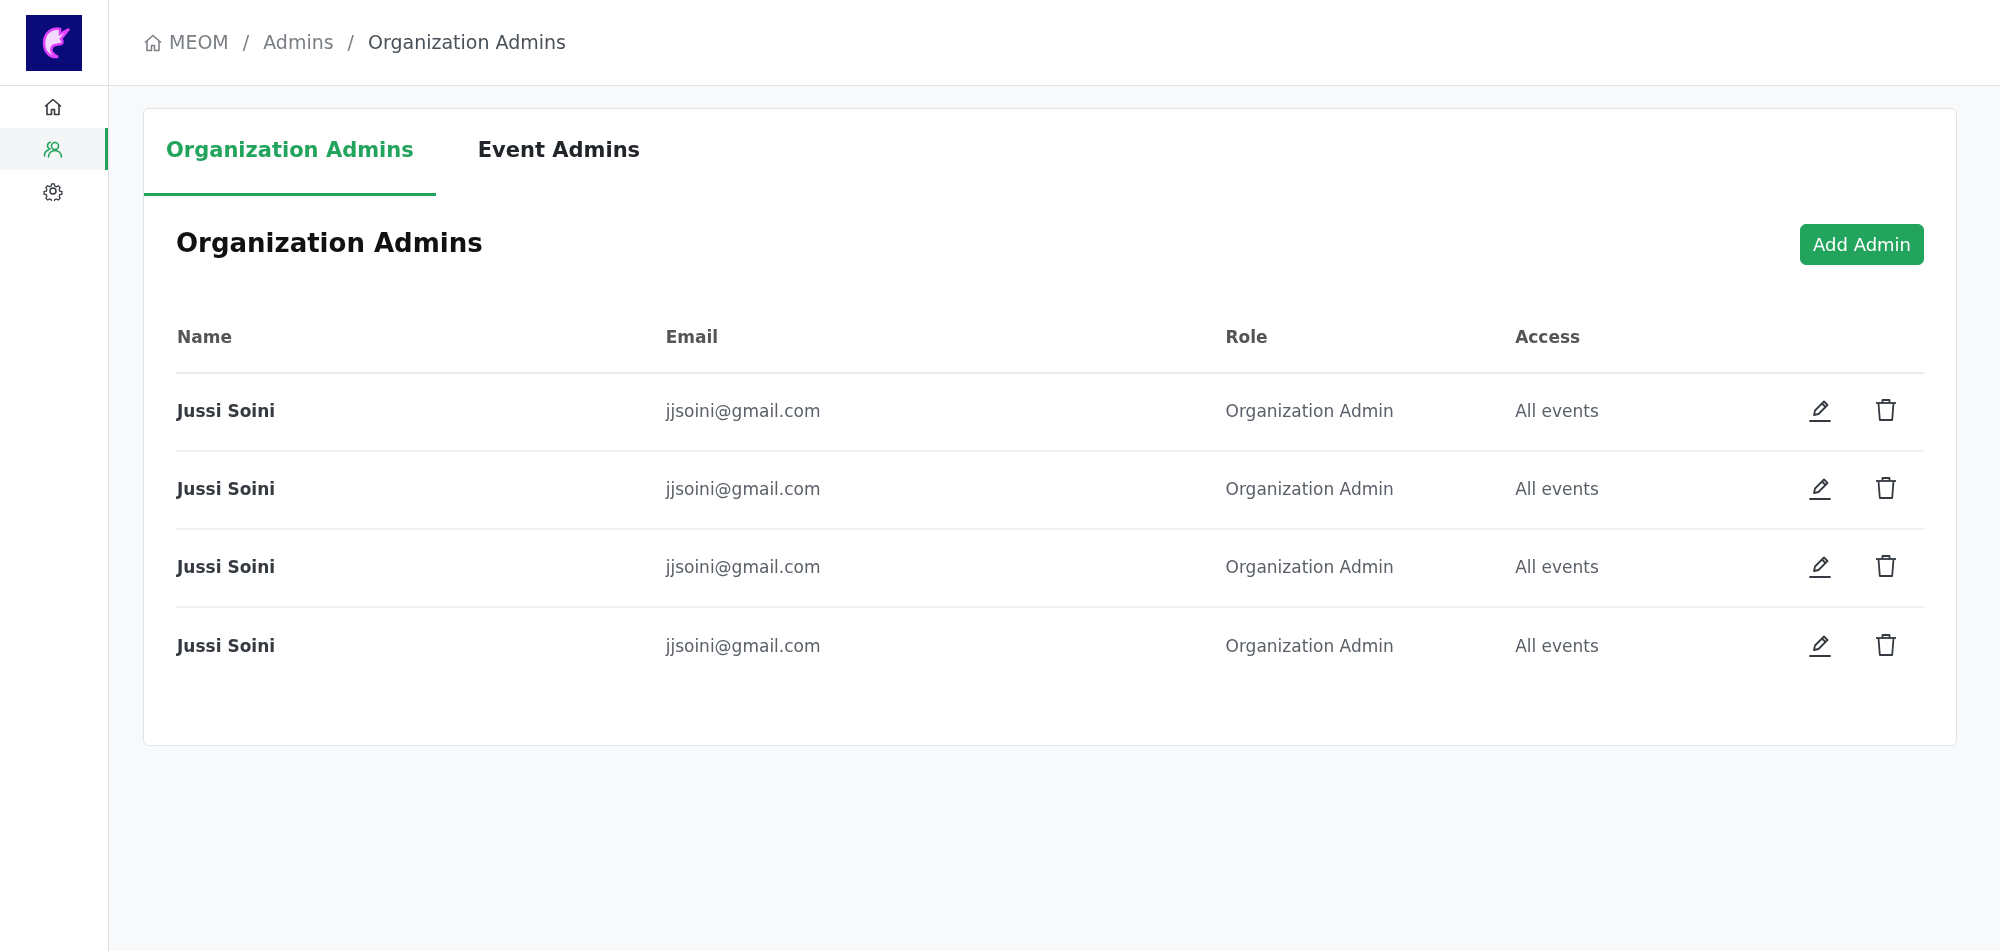  What do you see at coordinates (186, 42) in the screenshot?
I see `breadcrumb-link: MEOM` at bounding box center [186, 42].